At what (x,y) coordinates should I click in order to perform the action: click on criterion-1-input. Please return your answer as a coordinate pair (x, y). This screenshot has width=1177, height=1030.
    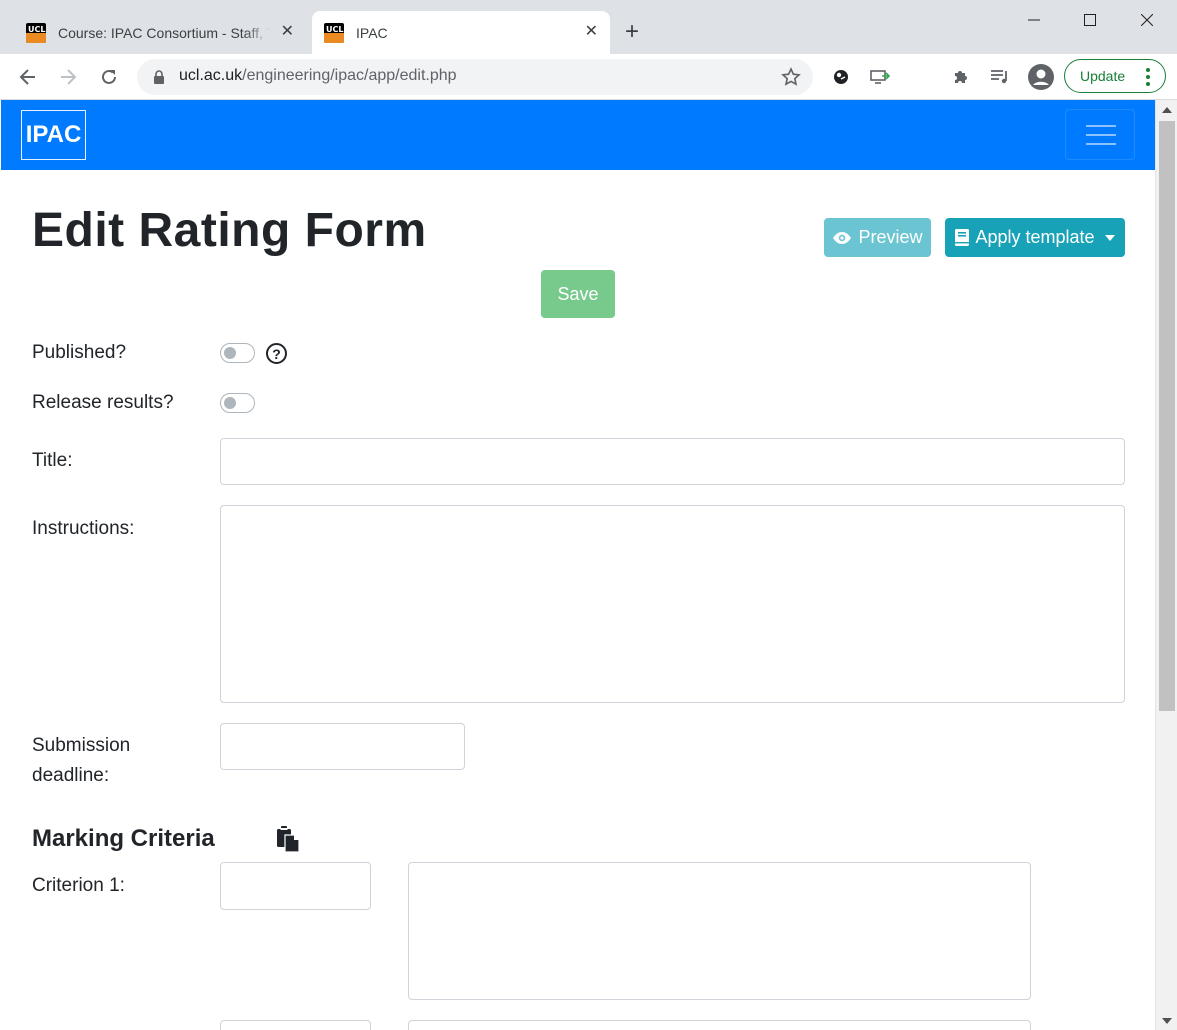
    Looking at the image, I should click on (295, 886).